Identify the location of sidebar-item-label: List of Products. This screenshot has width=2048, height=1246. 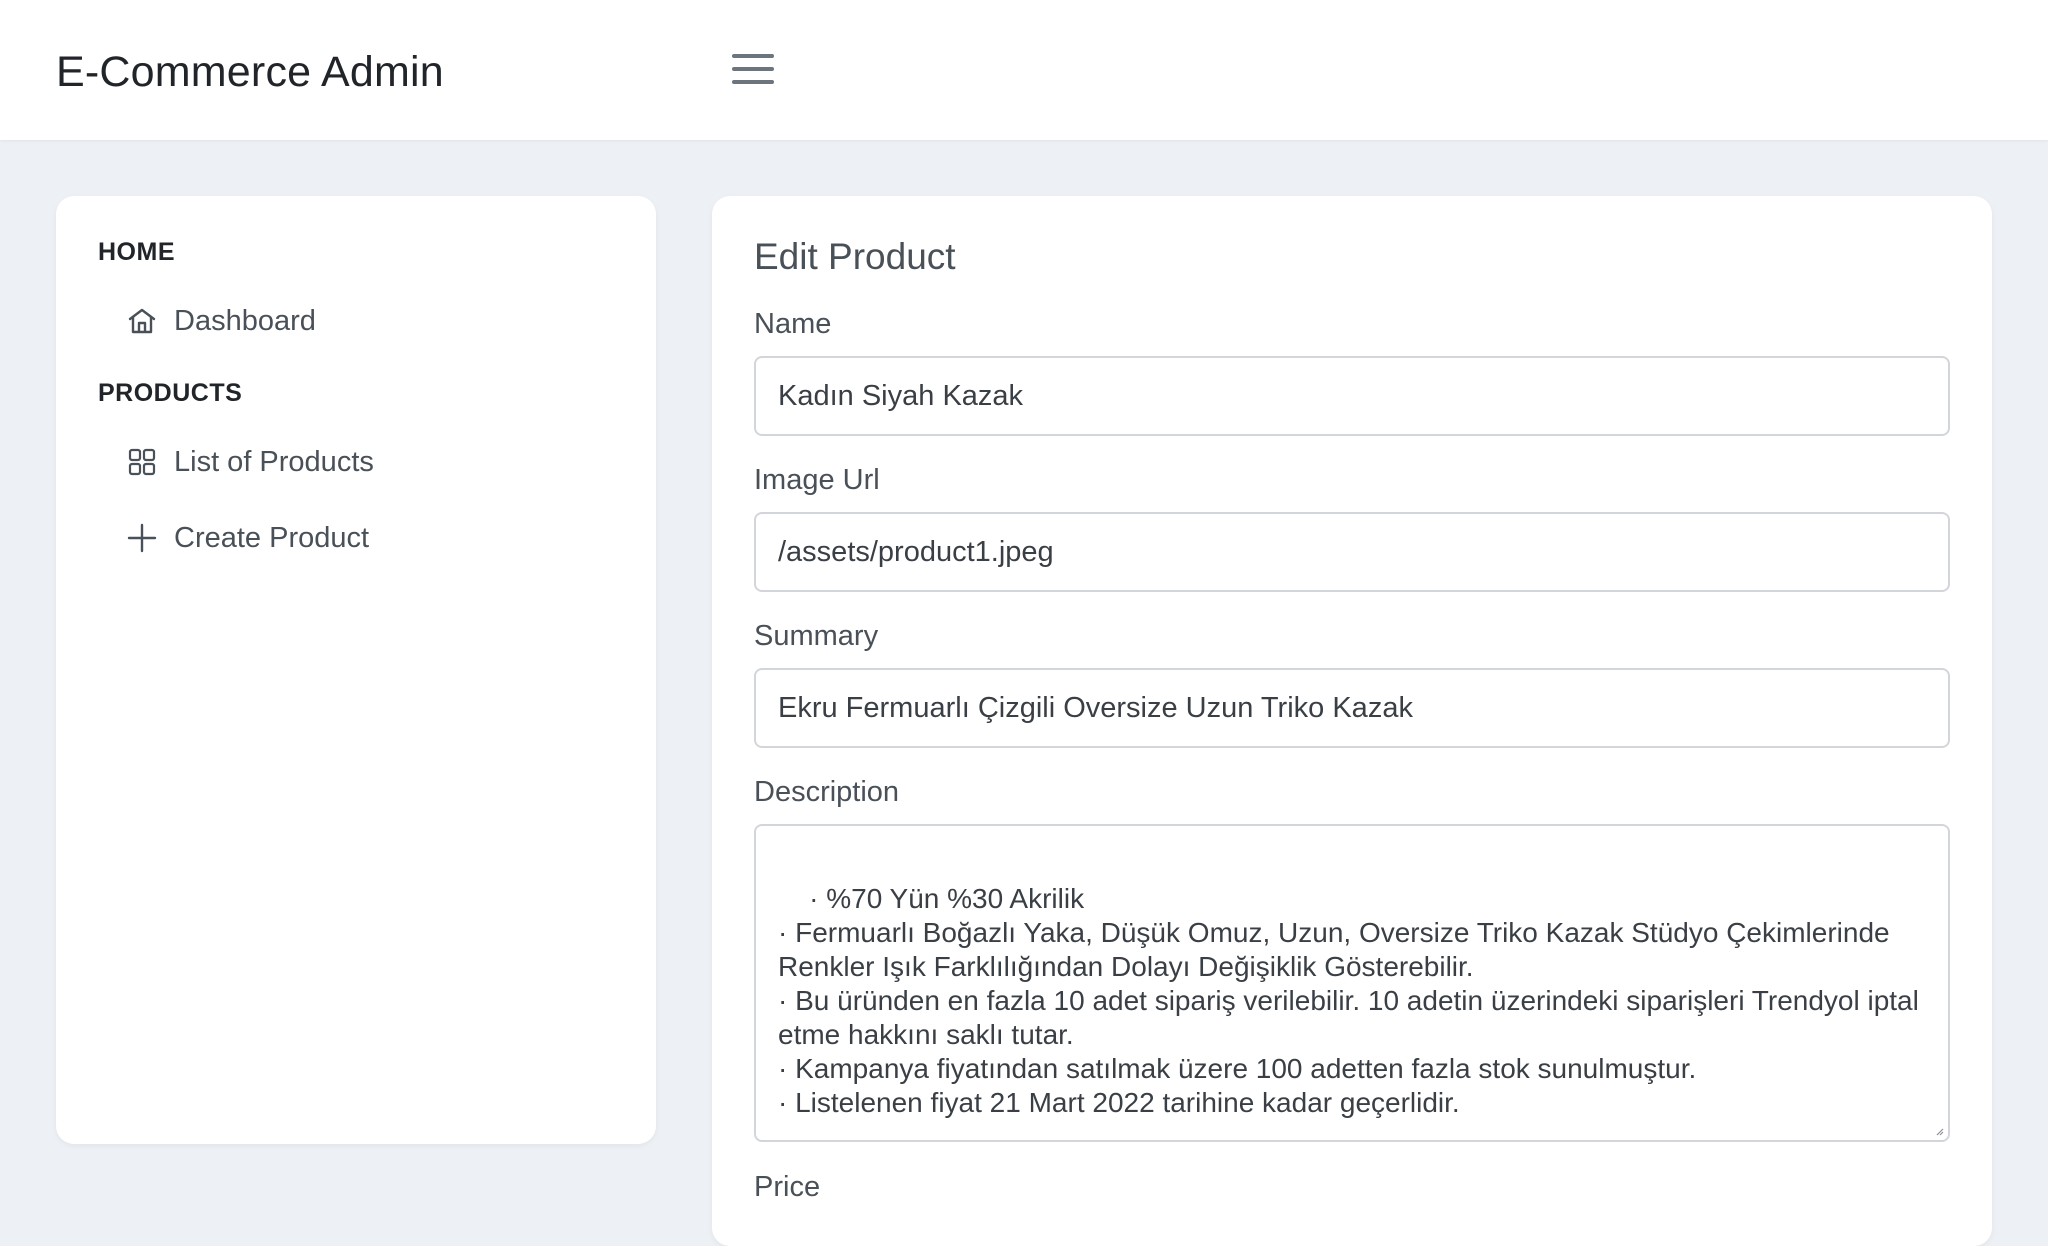
(274, 461).